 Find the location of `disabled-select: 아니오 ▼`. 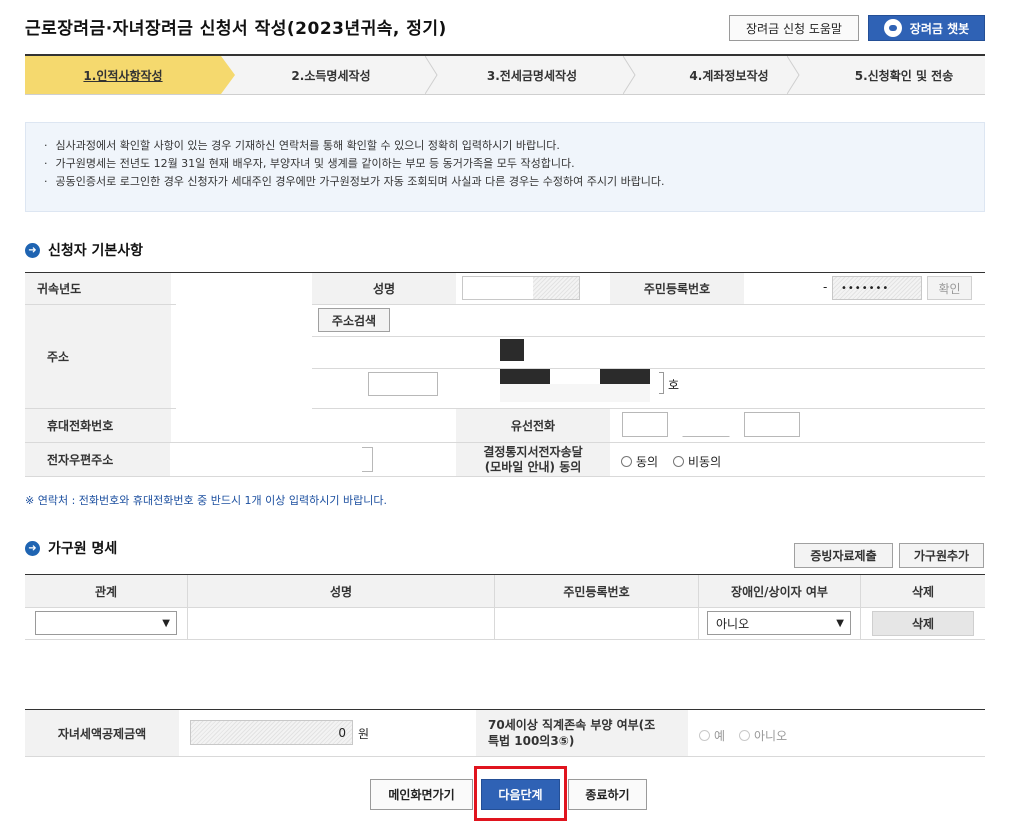

disabled-select: 아니오 ▼ is located at coordinates (779, 623).